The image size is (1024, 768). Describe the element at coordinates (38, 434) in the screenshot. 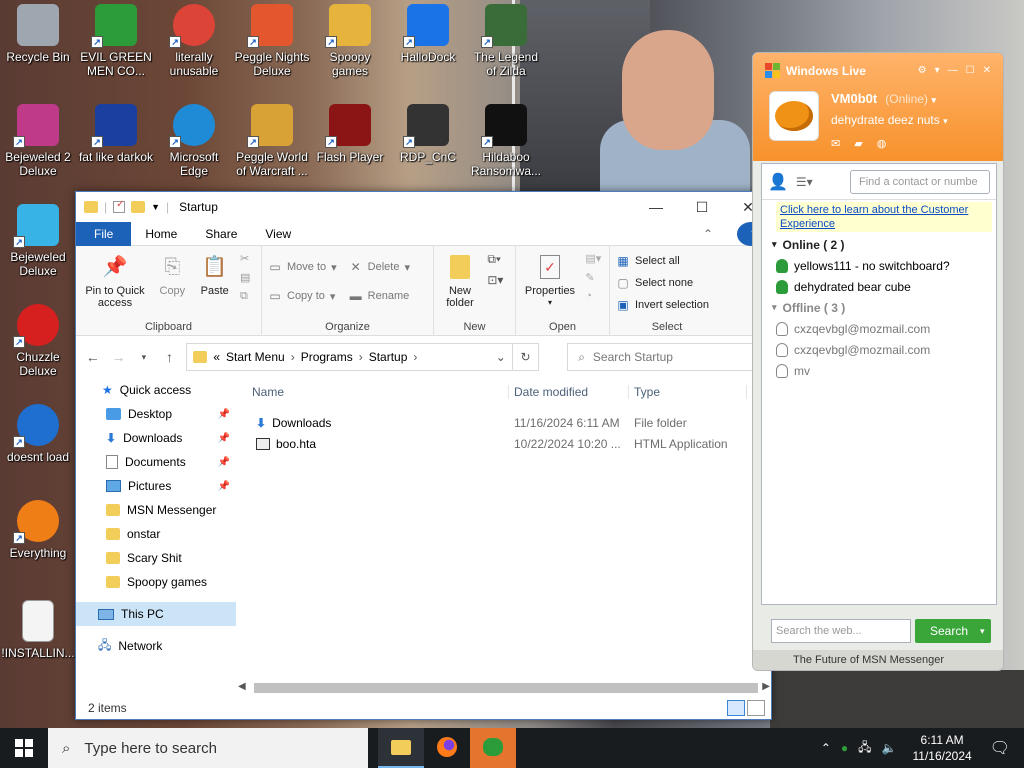

I see `desktop-icon-16: ↗ doesnt load` at that location.